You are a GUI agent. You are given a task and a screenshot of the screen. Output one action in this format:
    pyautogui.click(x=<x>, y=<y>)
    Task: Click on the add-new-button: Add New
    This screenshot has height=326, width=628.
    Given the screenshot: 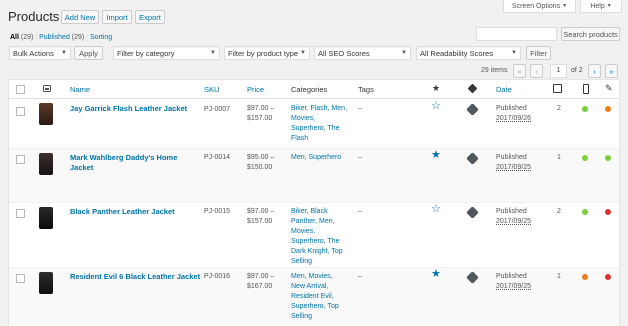 What is the action you would take?
    pyautogui.click(x=80, y=17)
    